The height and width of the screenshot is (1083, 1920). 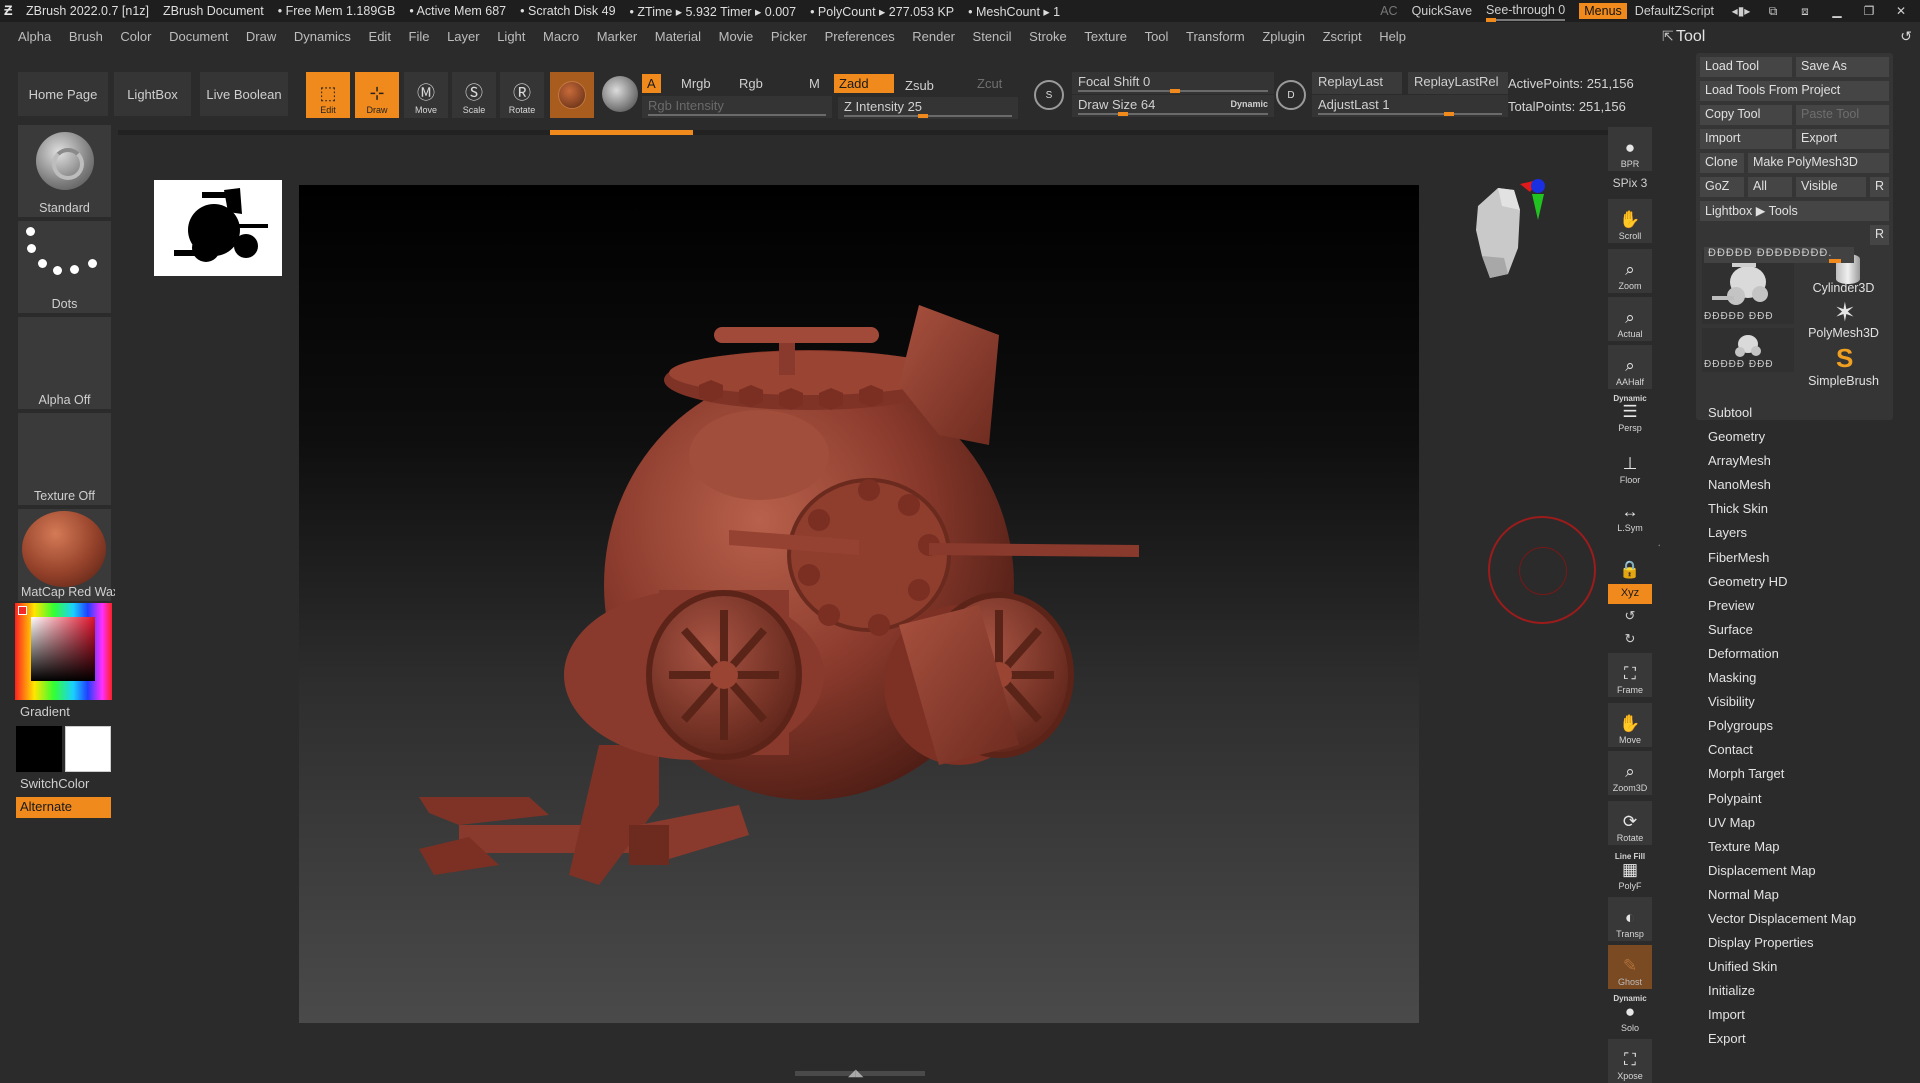 What do you see at coordinates (1249, 104) in the screenshot?
I see `dynamic-label: Dynamic` at bounding box center [1249, 104].